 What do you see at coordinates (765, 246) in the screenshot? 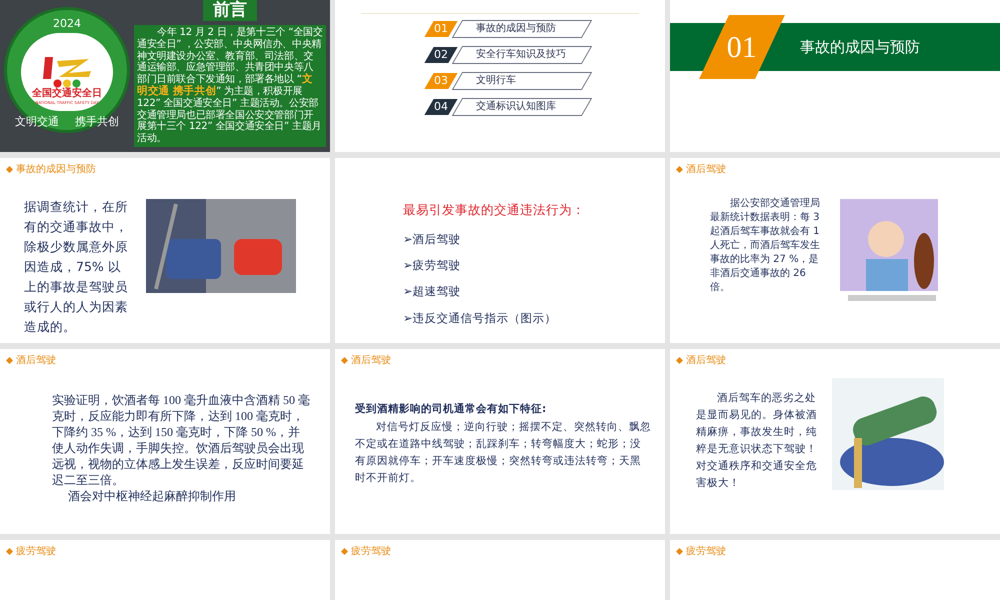
I see `body-paragraph: 据公安部交通管理局最新统计数据表明：每 3 起酒后驾车事故就会有 1 人死亡，而酒后驾车发生事故的比率为 27 %，是非酒后交通事故的 26 倍。` at bounding box center [765, 246].